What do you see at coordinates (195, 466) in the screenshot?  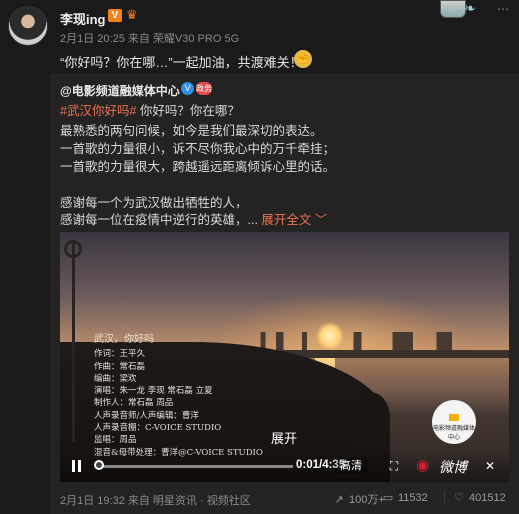 I see `progress-bar` at bounding box center [195, 466].